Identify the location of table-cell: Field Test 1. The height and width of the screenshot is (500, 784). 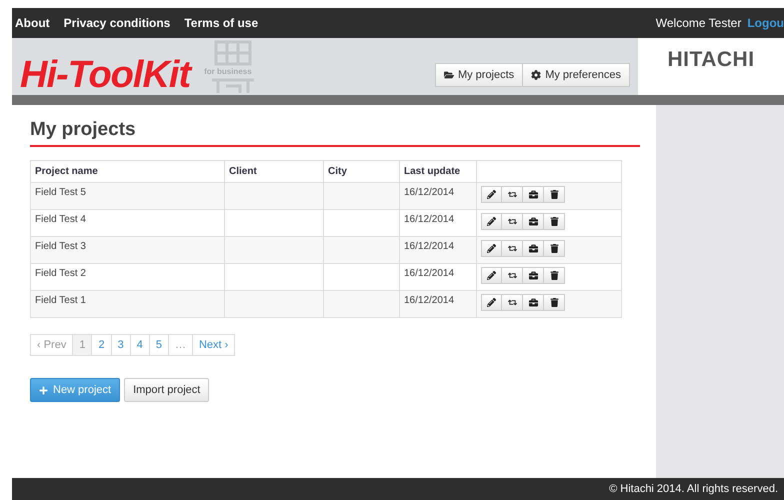
(127, 304).